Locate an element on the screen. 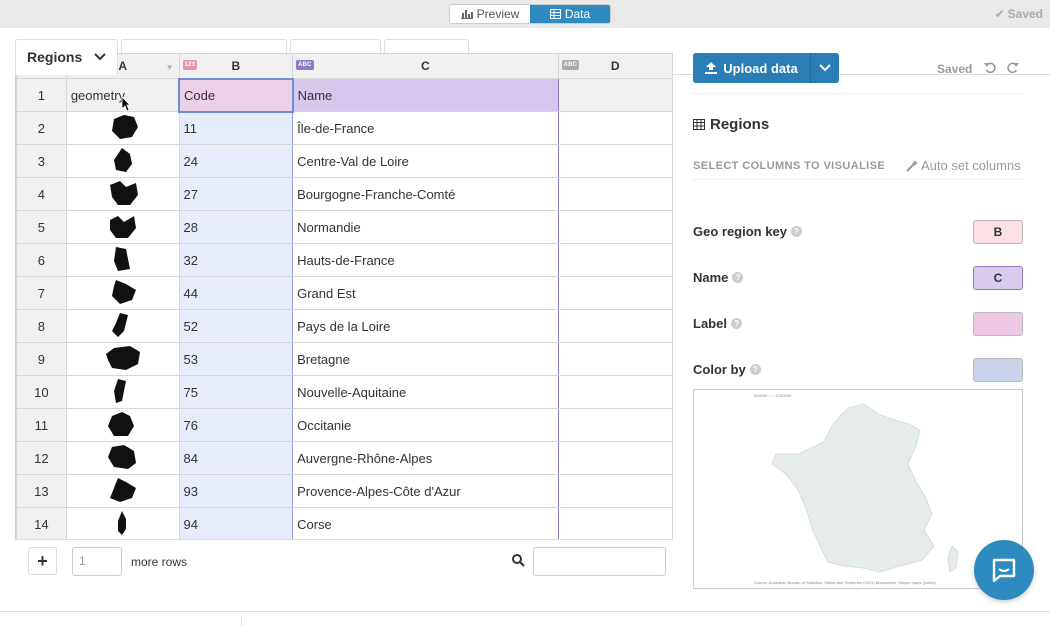 The height and width of the screenshot is (626, 1050). row-number: 7 is located at coordinates (41, 293).